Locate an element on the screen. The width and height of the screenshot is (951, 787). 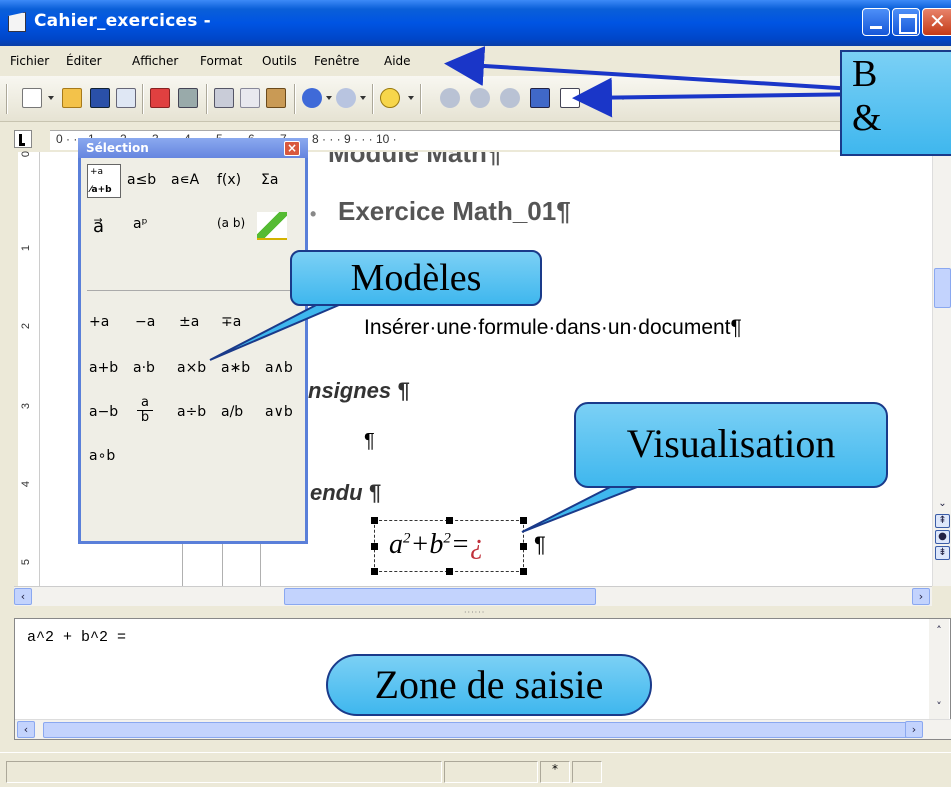
formula-cursor-icon is located at coordinates (540, 98).